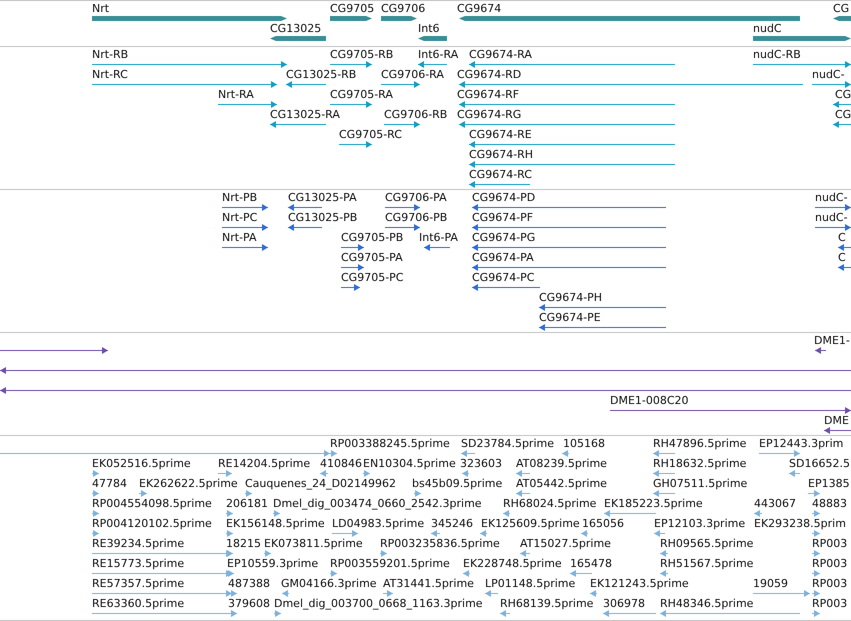 This screenshot has width=851, height=621. I want to click on feature-label: 306978, so click(624, 603).